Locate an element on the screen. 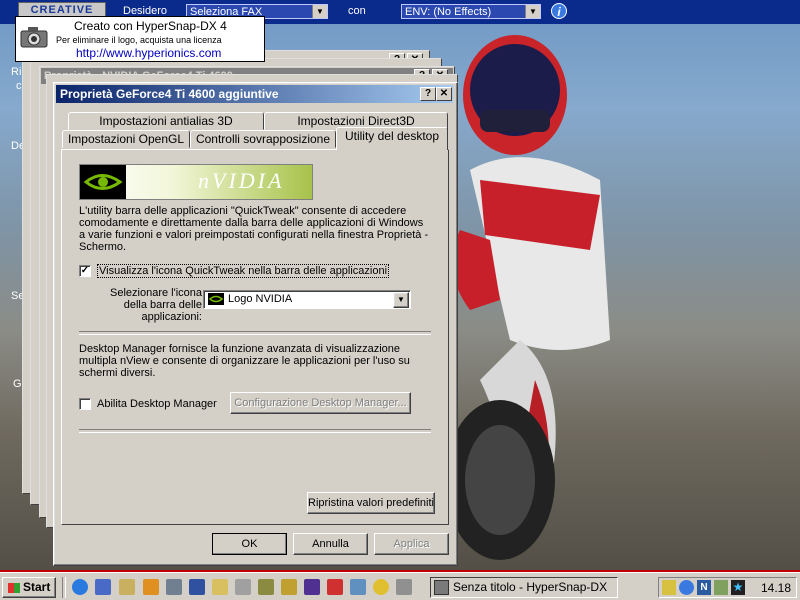 The height and width of the screenshot is (600, 800). tab-opengl: Impostazioni OpenGL is located at coordinates (126, 139).